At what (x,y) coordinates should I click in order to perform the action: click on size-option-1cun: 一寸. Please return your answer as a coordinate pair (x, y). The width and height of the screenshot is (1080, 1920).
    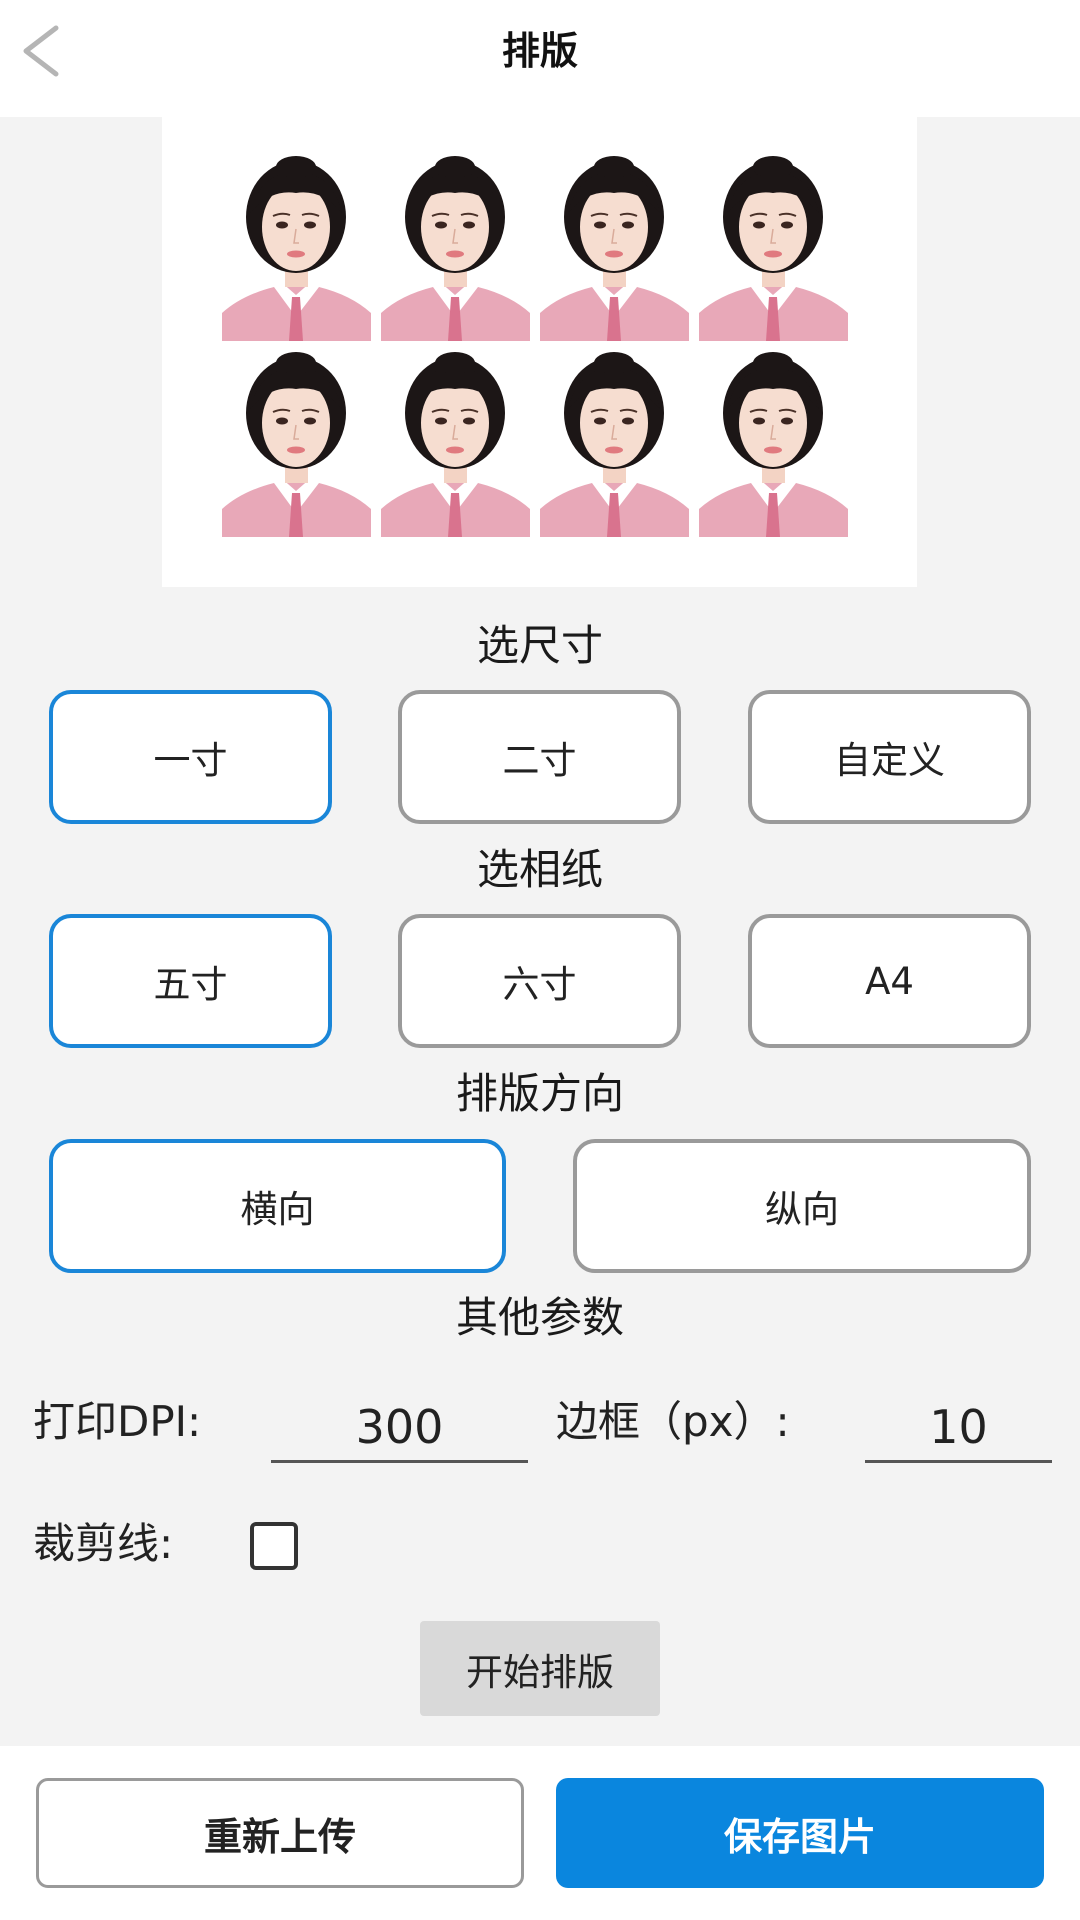
    Looking at the image, I should click on (190, 757).